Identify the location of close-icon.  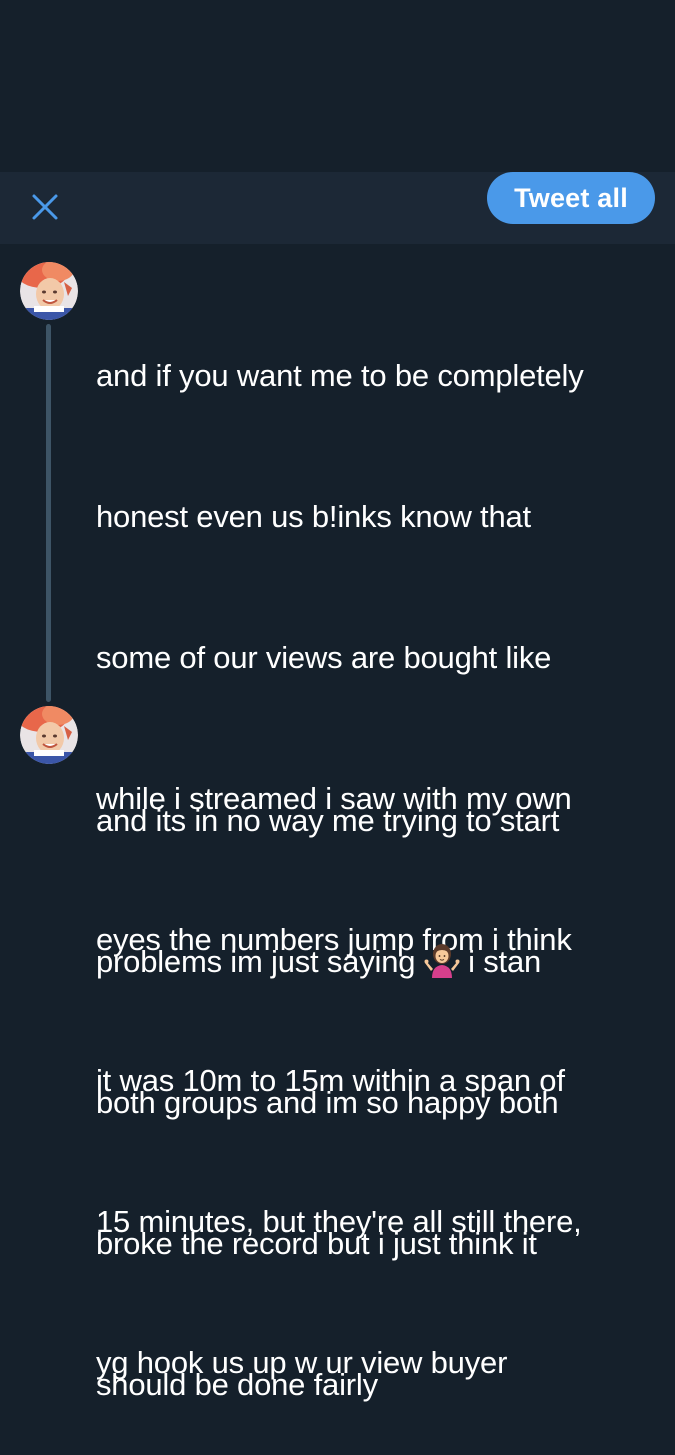
(45, 207).